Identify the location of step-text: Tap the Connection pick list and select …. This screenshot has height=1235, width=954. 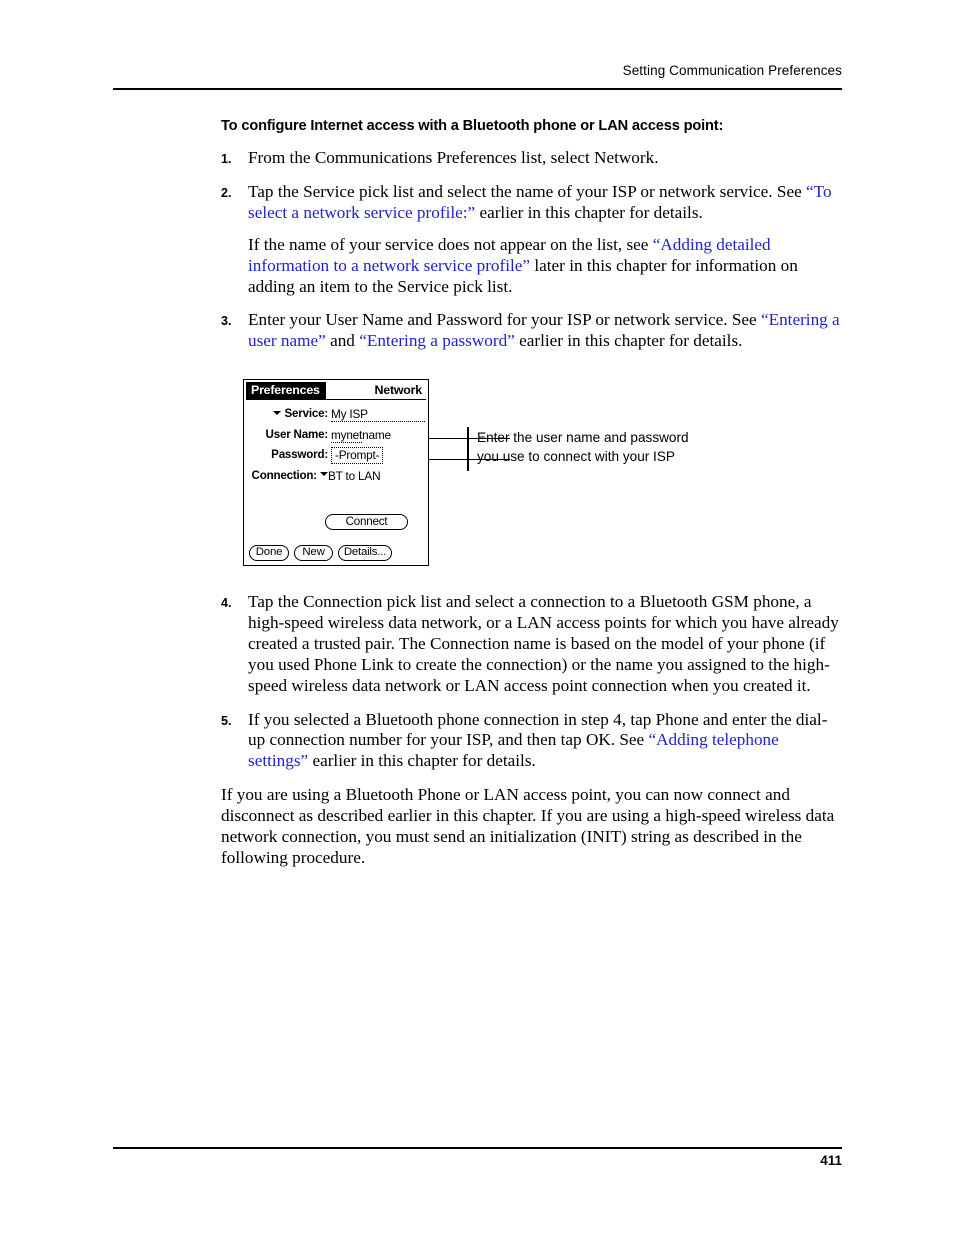
(543, 643).